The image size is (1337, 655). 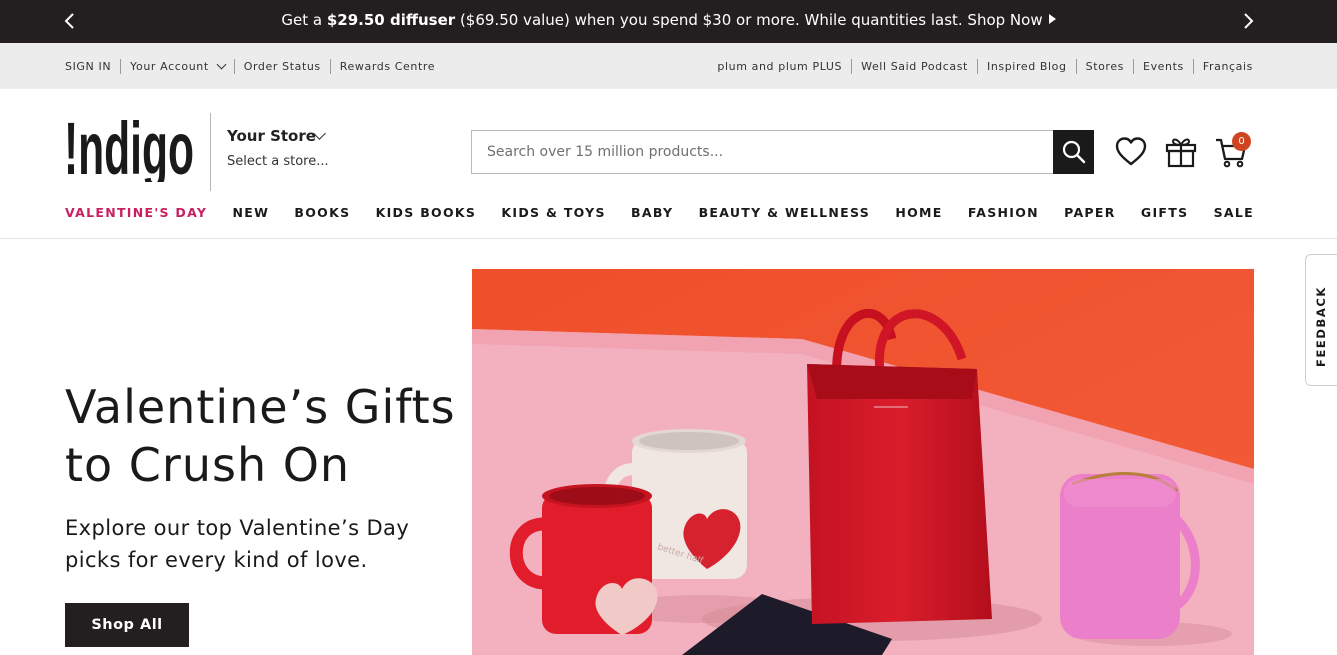 I want to click on plum-plus-link: plum and plum PLUS, so click(x=779, y=66).